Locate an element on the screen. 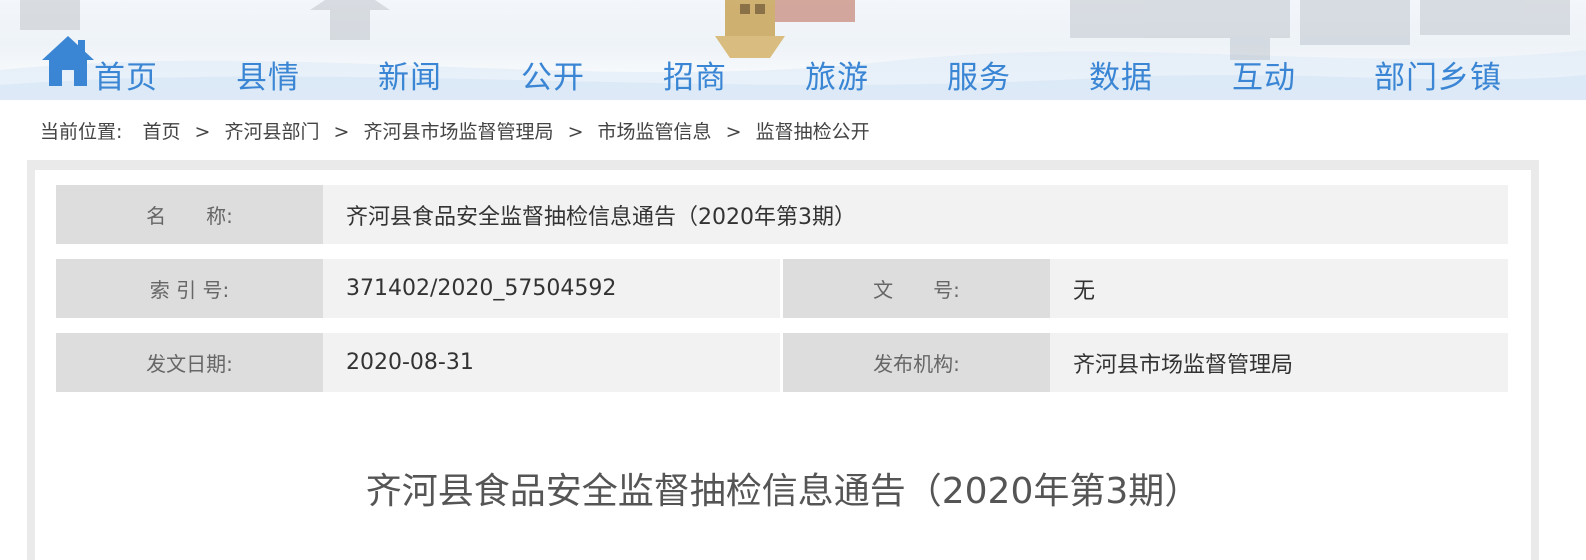 The width and height of the screenshot is (1586, 560). info-row-name: 名 称: 齐河县食品安全监督抽检信息通告（2020年第3期） is located at coordinates (782, 214).